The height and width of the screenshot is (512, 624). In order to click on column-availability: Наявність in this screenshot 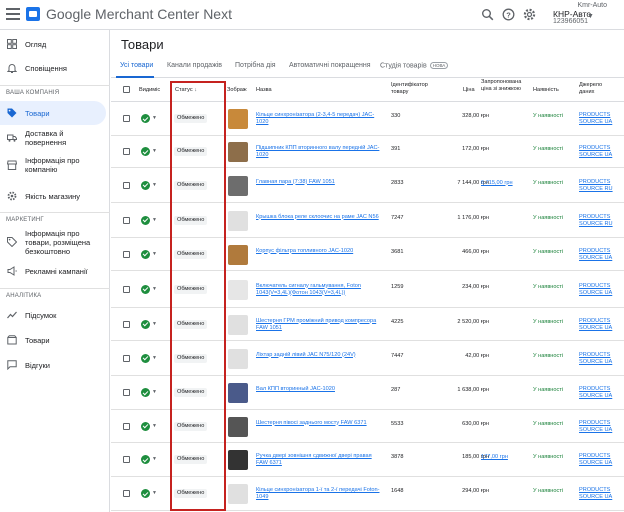, I will do `click(546, 90)`.